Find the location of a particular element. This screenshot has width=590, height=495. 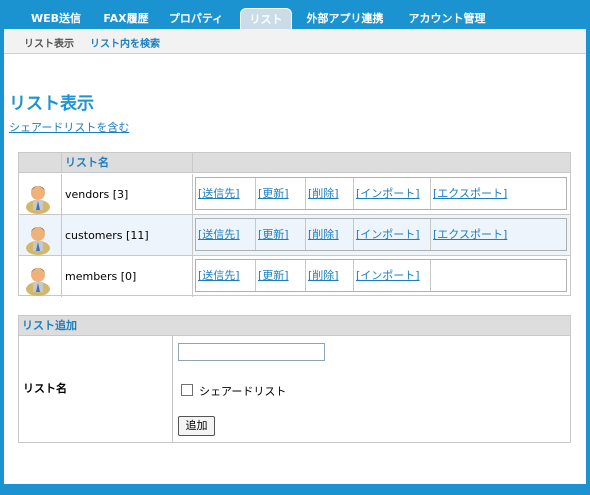

top-nav: WEB送信 FAX履歴 プロパティ リスト 外部アプリ連携 アカウント管理 is located at coordinates (295, 15).